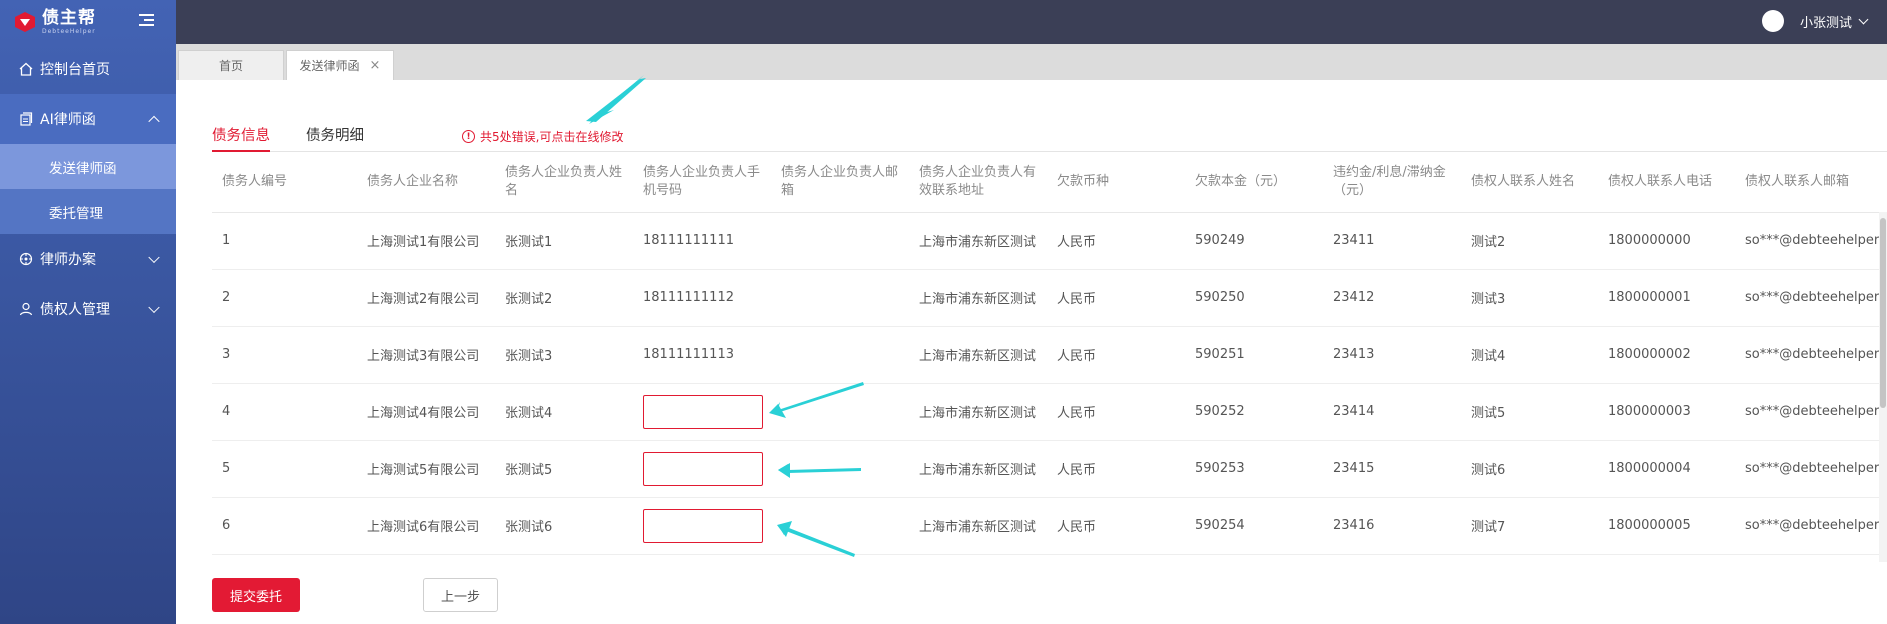  Describe the element at coordinates (1392, 412) in the screenshot. I see `table-cell: 23414` at that location.